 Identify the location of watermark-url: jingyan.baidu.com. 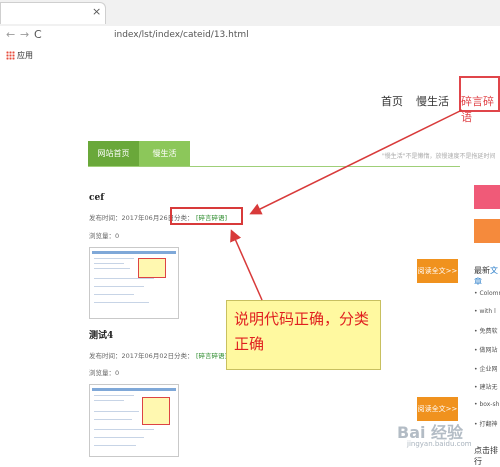
(439, 444).